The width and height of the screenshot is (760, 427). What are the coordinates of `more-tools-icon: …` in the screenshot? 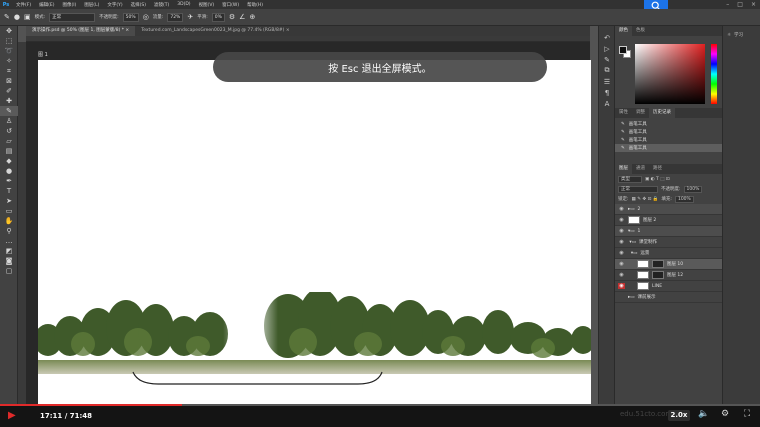 It's located at (9, 241).